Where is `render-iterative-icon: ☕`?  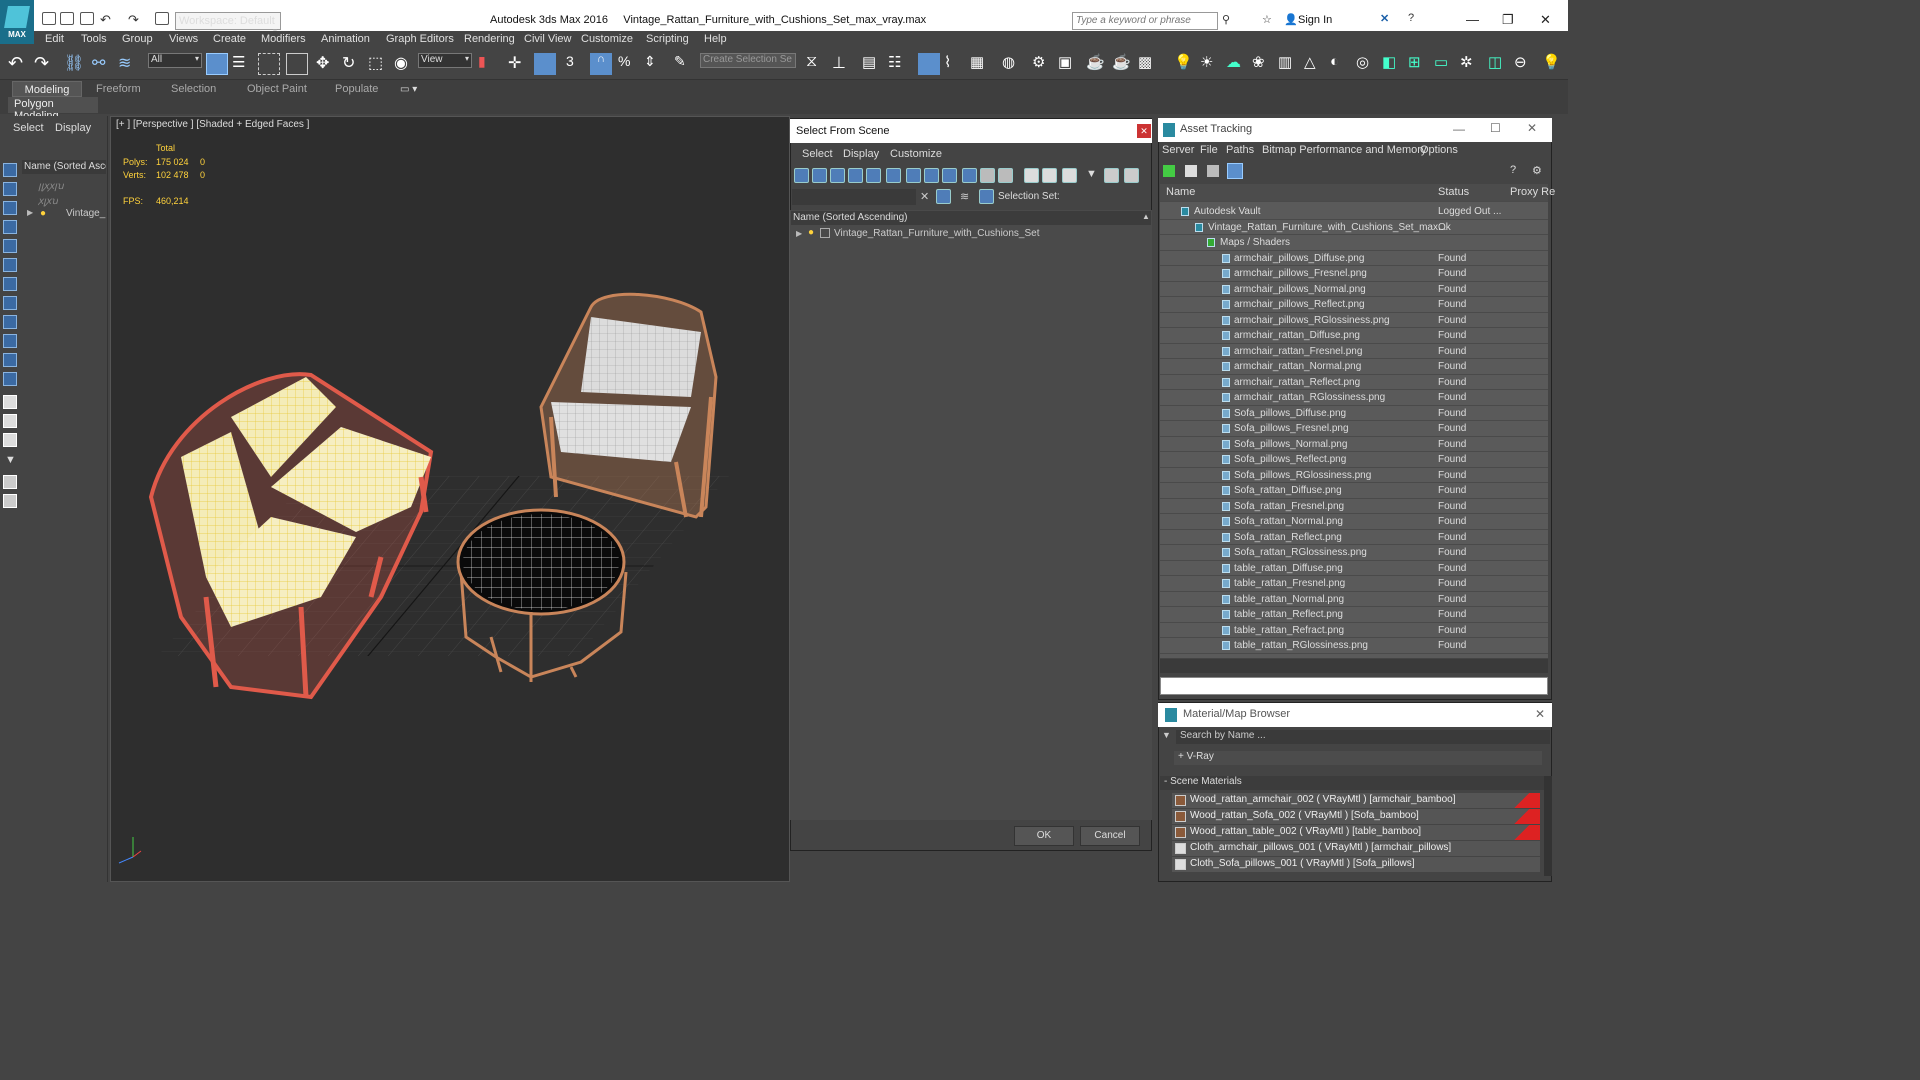 render-iterative-icon: ☕ is located at coordinates (1123, 64).